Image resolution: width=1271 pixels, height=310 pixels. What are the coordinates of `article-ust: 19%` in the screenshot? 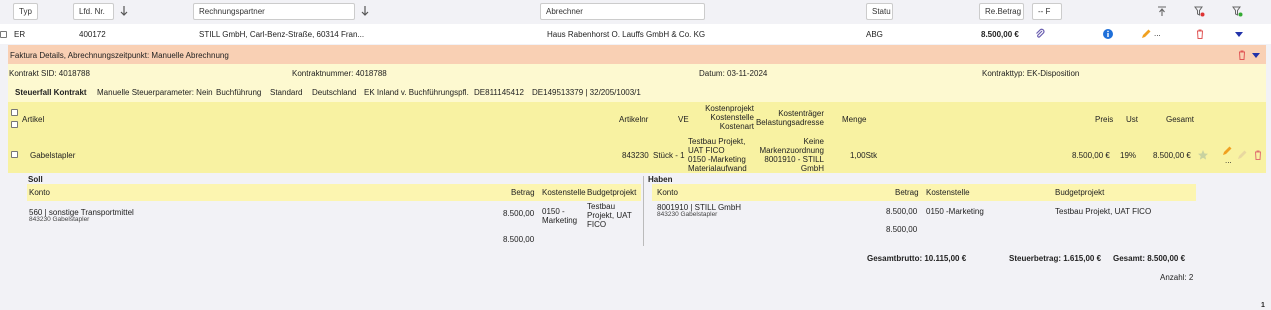 It's located at (1128, 155).